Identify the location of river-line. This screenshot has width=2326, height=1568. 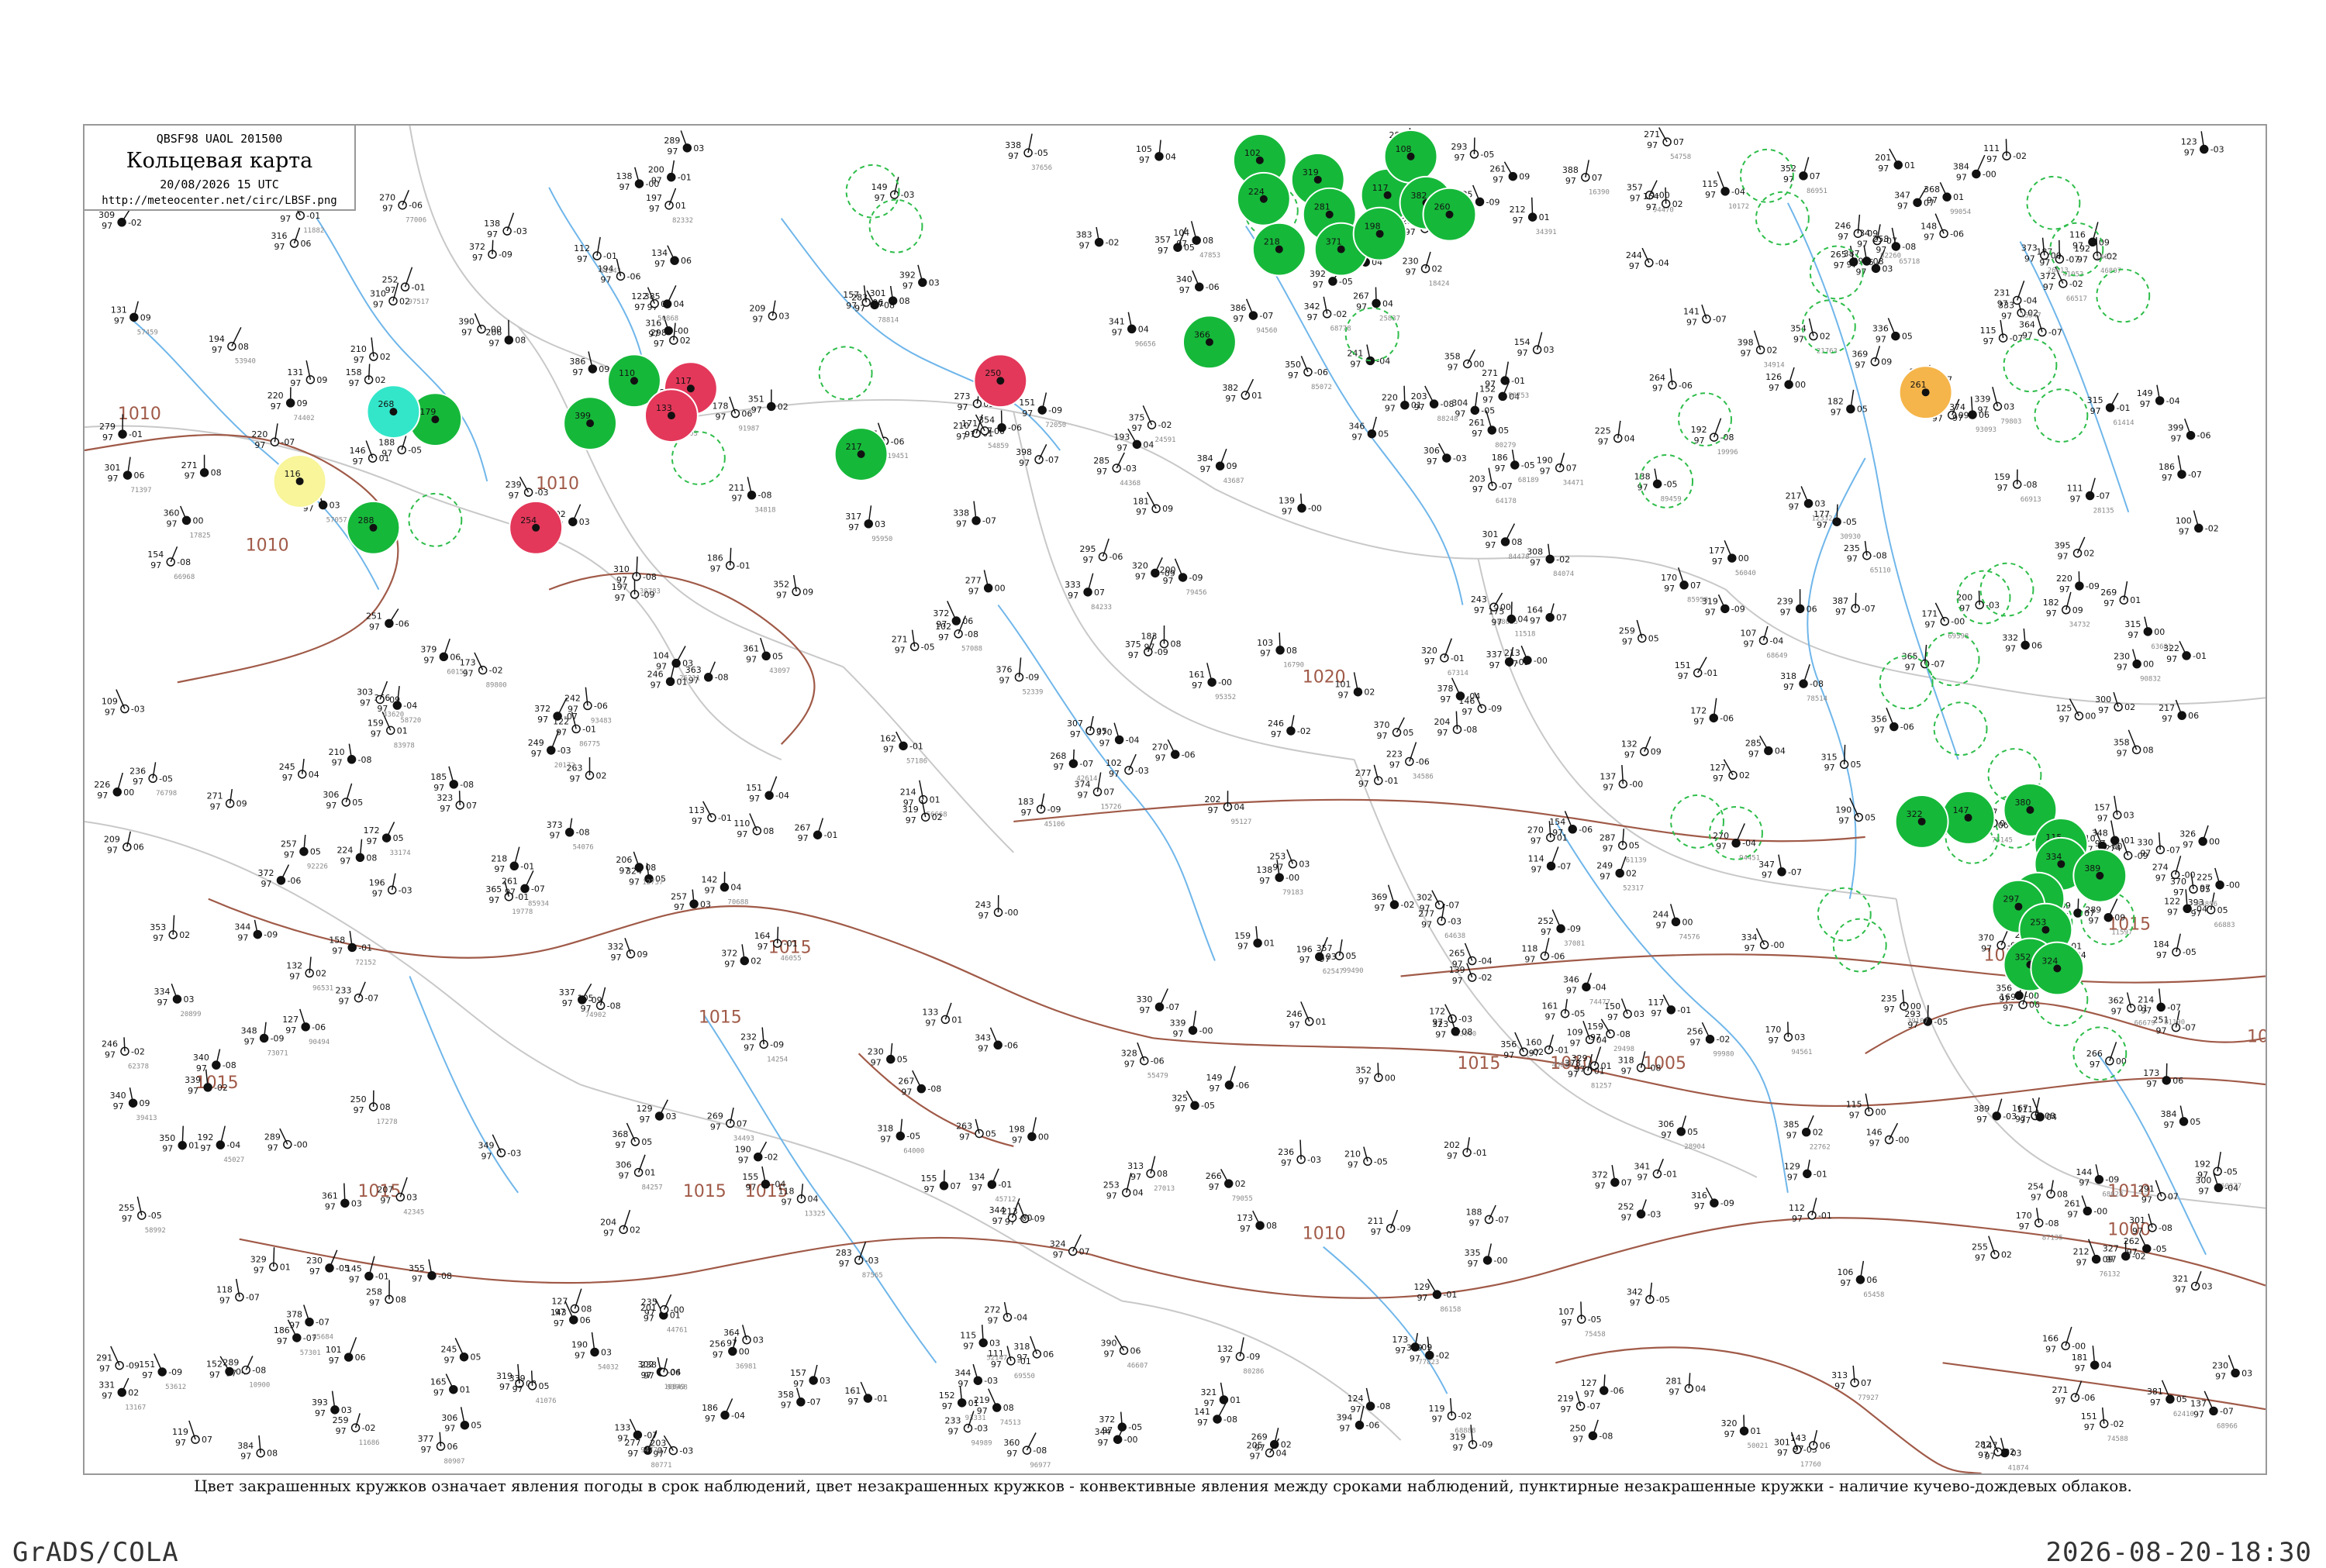
(821, 1189).